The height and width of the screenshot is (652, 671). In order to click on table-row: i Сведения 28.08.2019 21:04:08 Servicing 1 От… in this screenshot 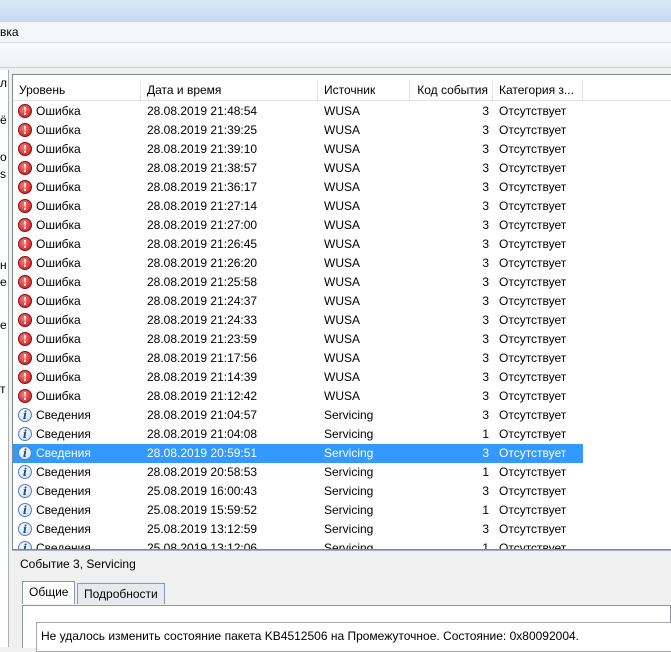, I will do `click(298, 434)`.